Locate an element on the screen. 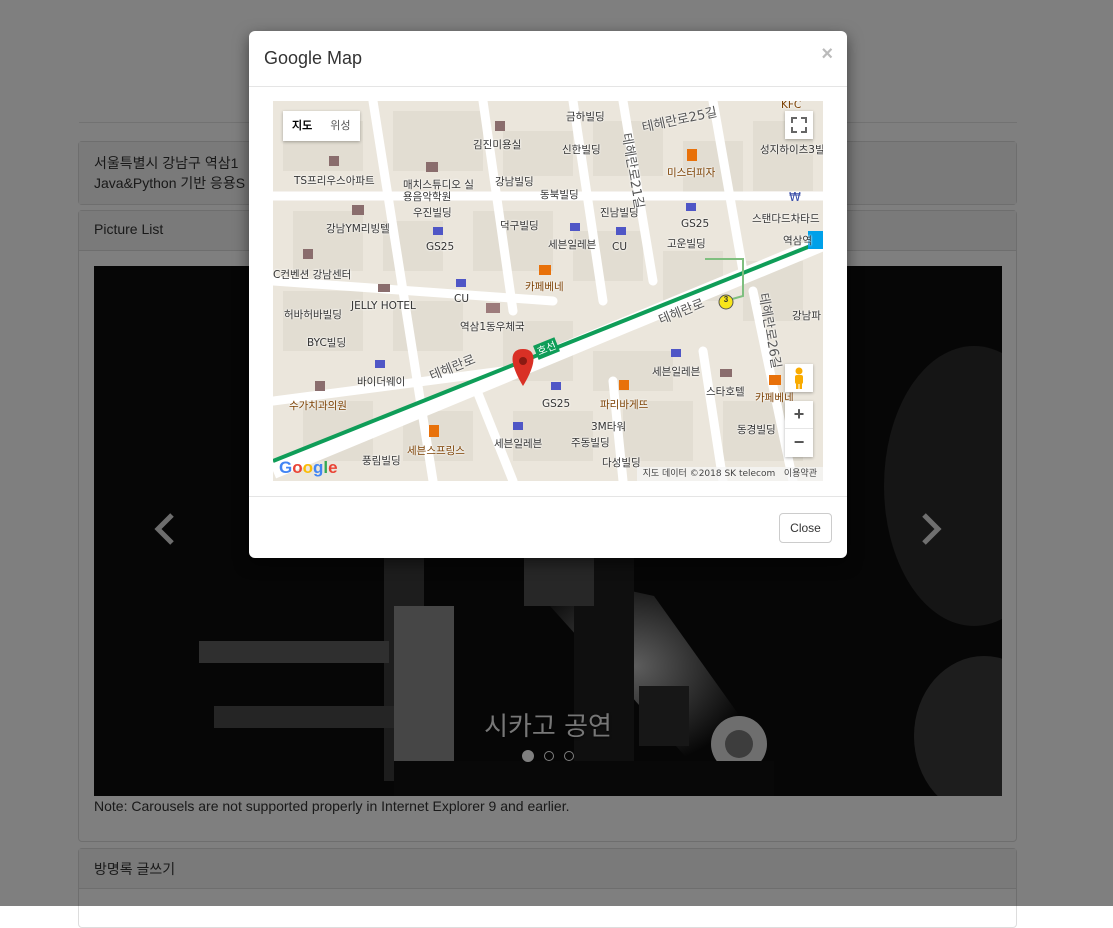 This screenshot has width=1113, height=928. zoom-out-button: − is located at coordinates (799, 442).